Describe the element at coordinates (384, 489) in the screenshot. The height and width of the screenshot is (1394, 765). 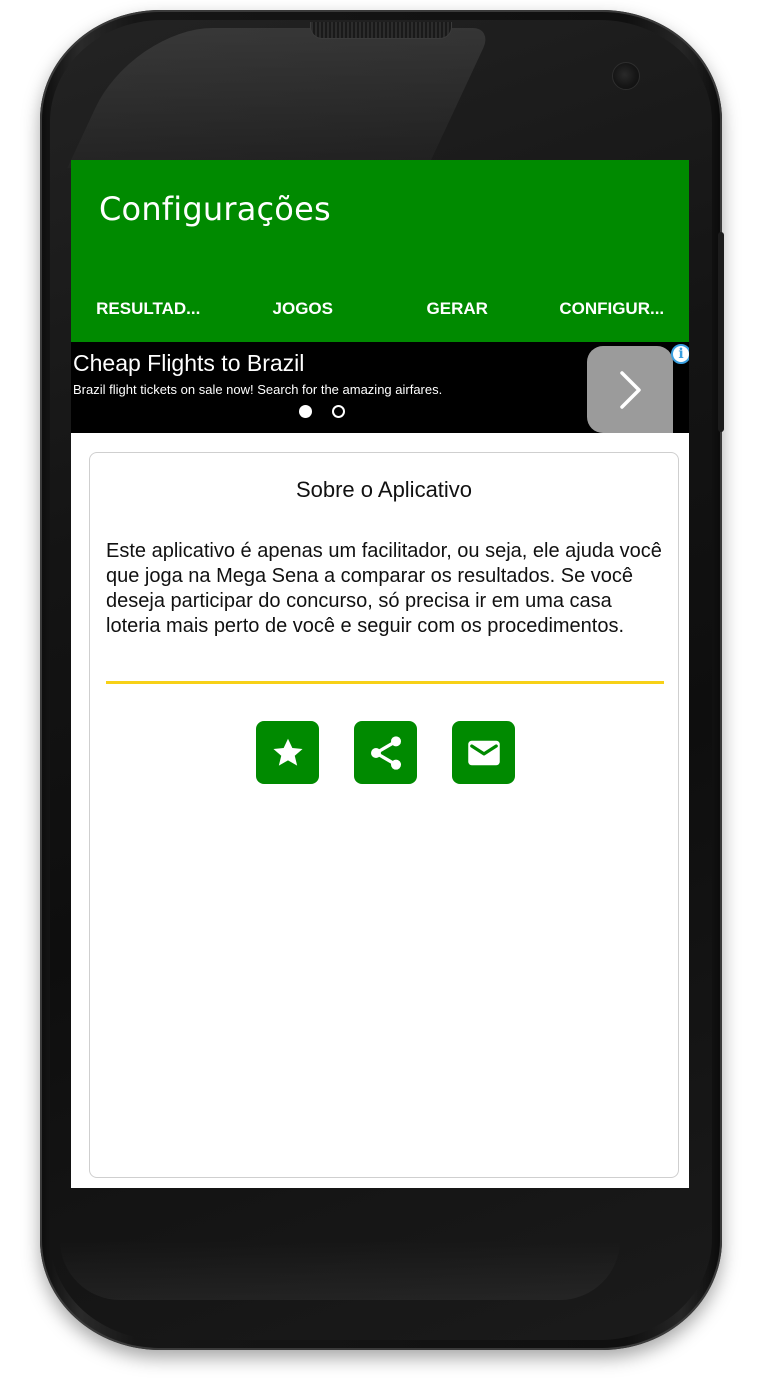
I see `about-title: Sobre o Aplicativo` at that location.